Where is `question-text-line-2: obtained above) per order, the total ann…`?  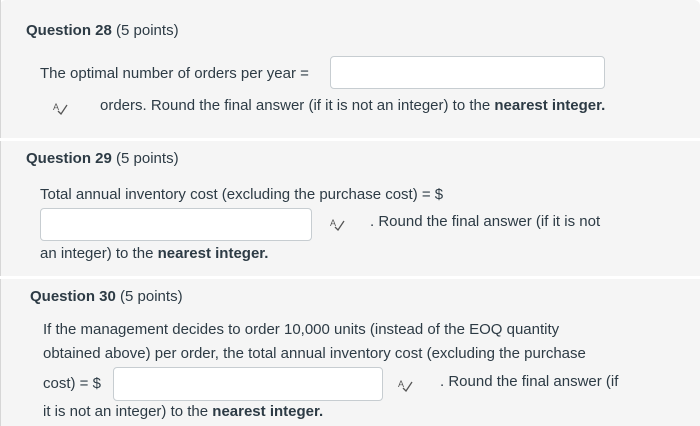
question-text-line-2: obtained above) per order, the total ann… is located at coordinates (314, 353).